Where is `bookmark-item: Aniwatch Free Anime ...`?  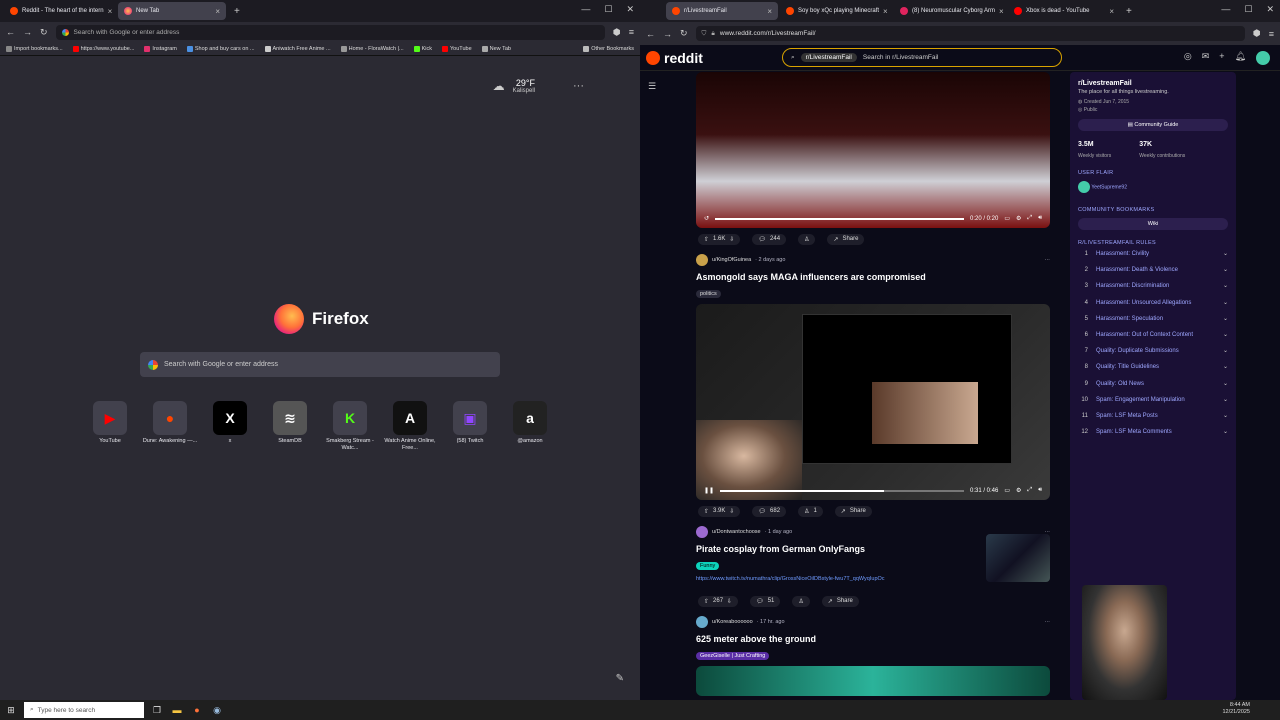 bookmark-item: Aniwatch Free Anime ... is located at coordinates (297, 48).